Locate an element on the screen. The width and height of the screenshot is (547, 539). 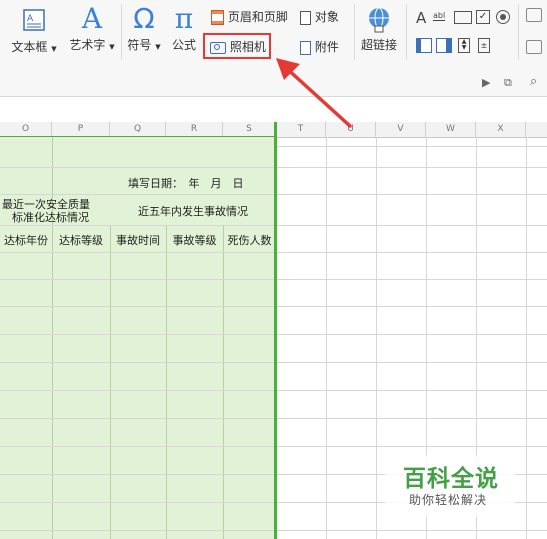
header-footer-icon is located at coordinates (217, 17).